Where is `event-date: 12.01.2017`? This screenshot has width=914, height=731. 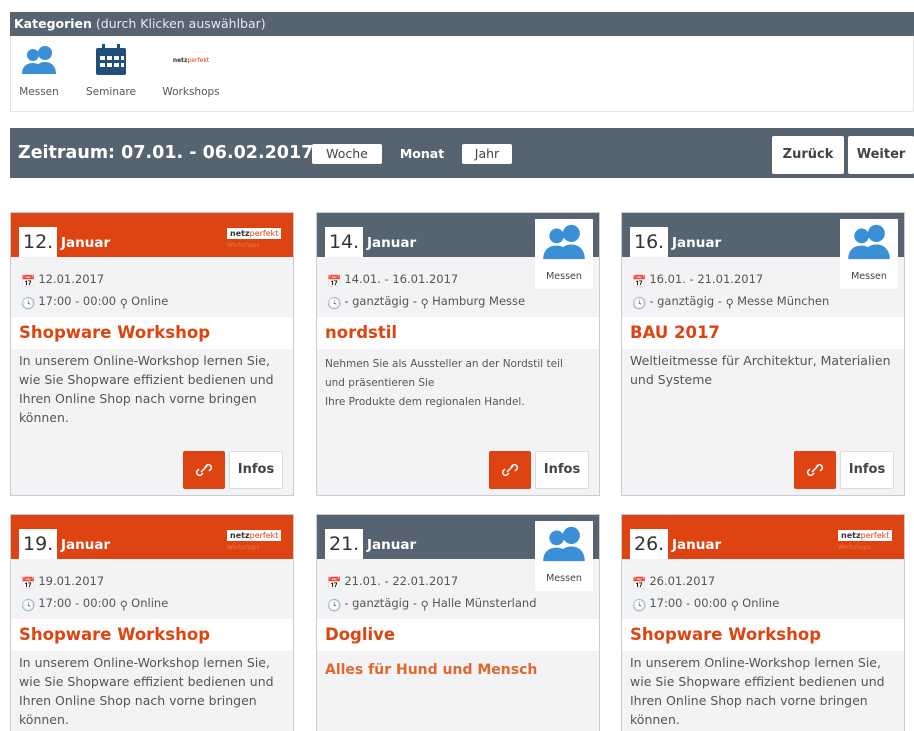 event-date: 12.01.2017 is located at coordinates (71, 279).